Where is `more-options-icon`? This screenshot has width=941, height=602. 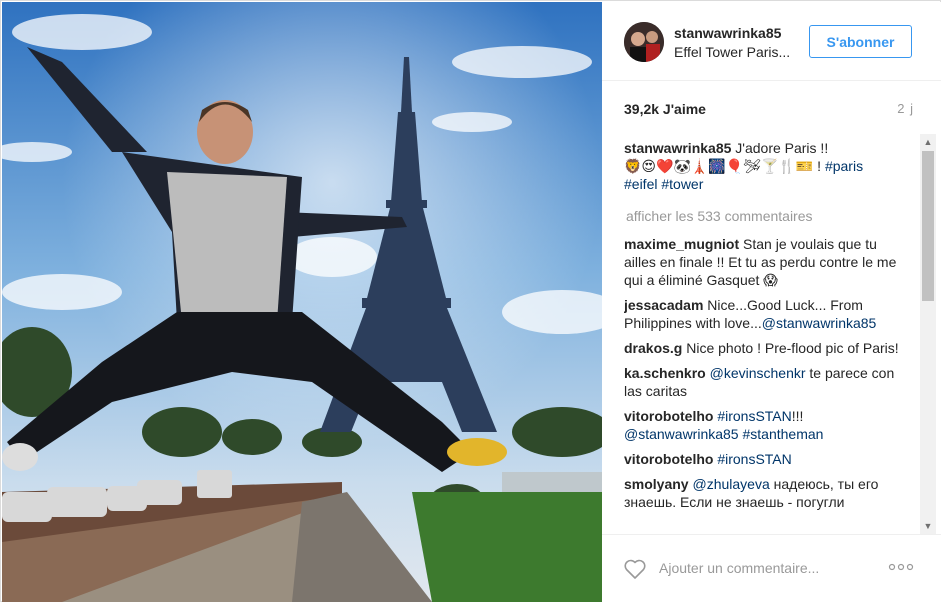
more-options-icon is located at coordinates (901, 567).